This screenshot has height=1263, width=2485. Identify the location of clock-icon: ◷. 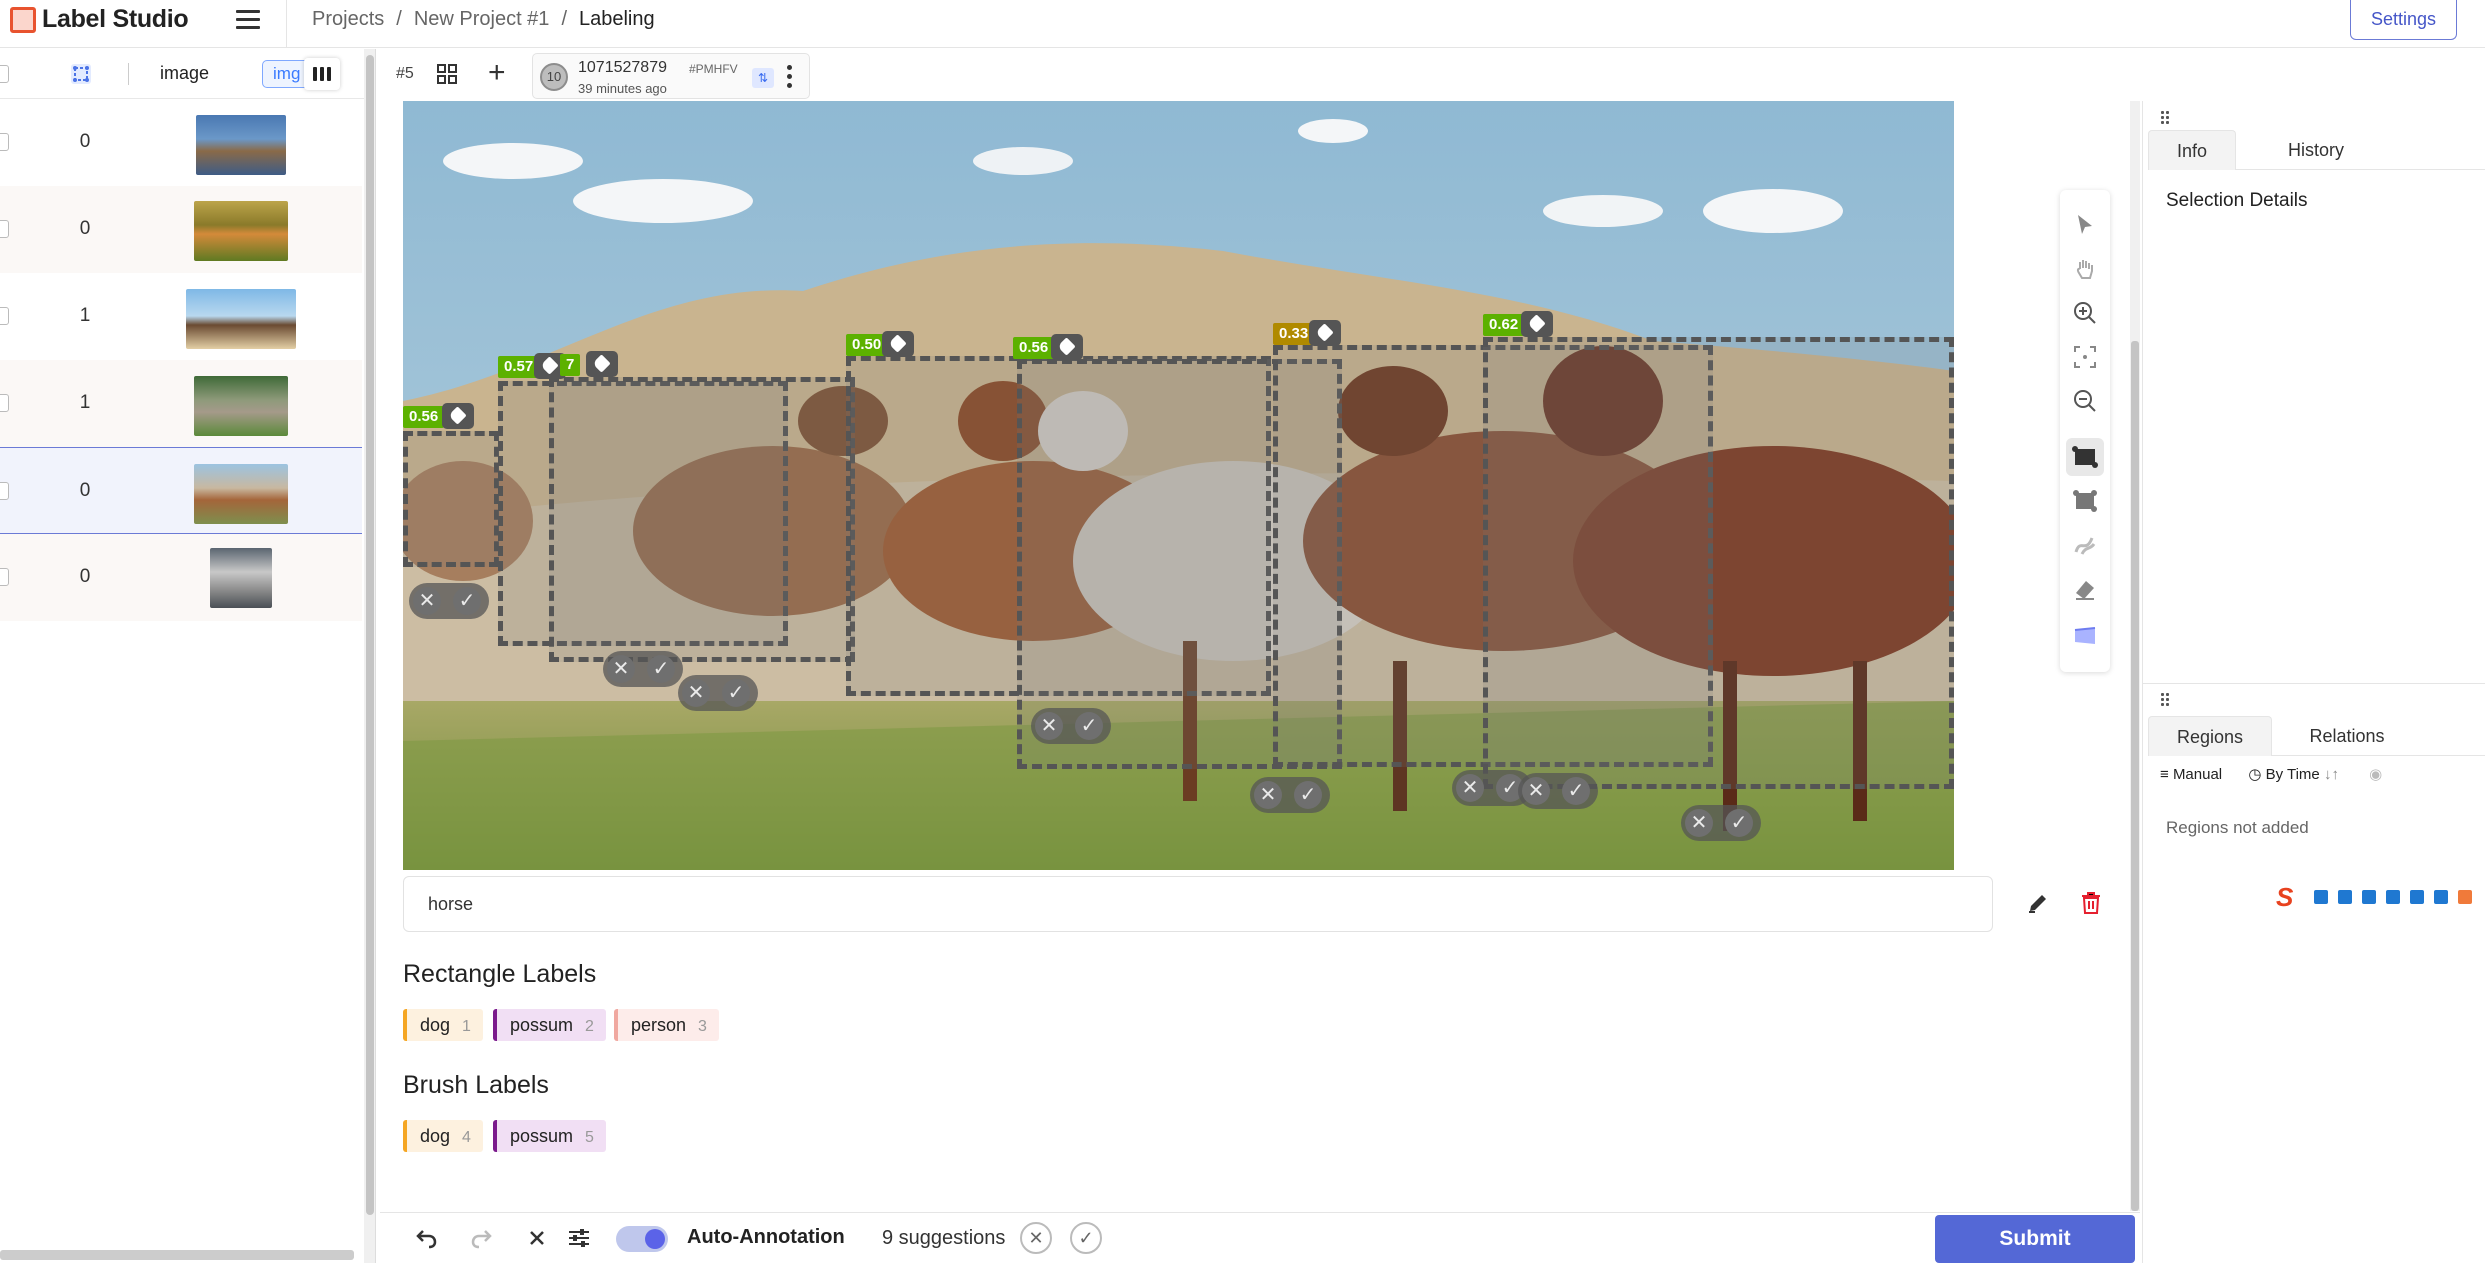
(2255, 774).